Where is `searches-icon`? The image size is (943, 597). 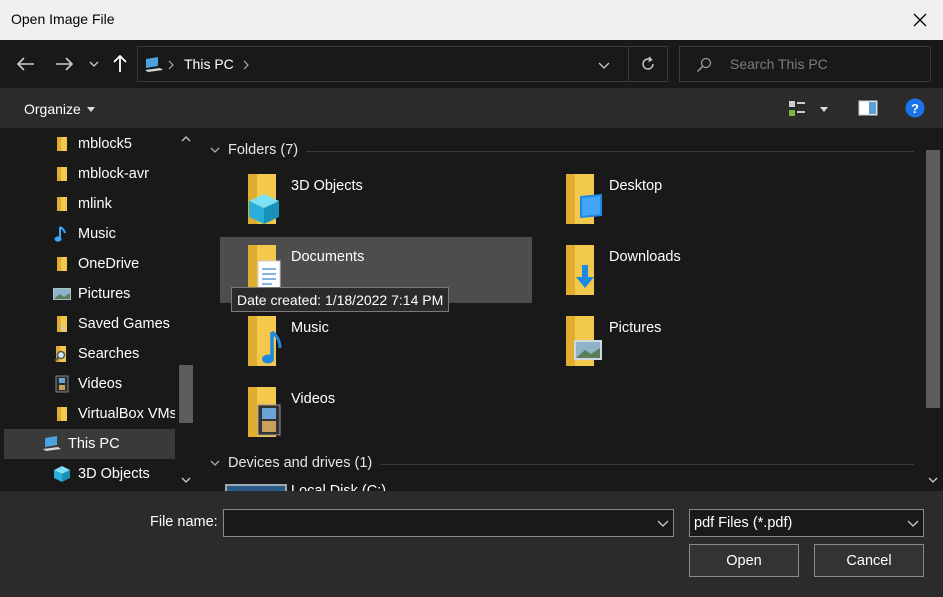 searches-icon is located at coordinates (62, 354).